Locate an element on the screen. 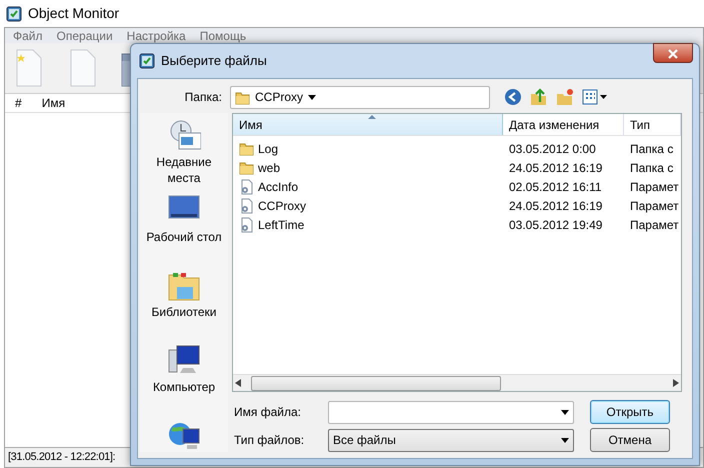  file-row: AccInfo is located at coordinates (368, 187).